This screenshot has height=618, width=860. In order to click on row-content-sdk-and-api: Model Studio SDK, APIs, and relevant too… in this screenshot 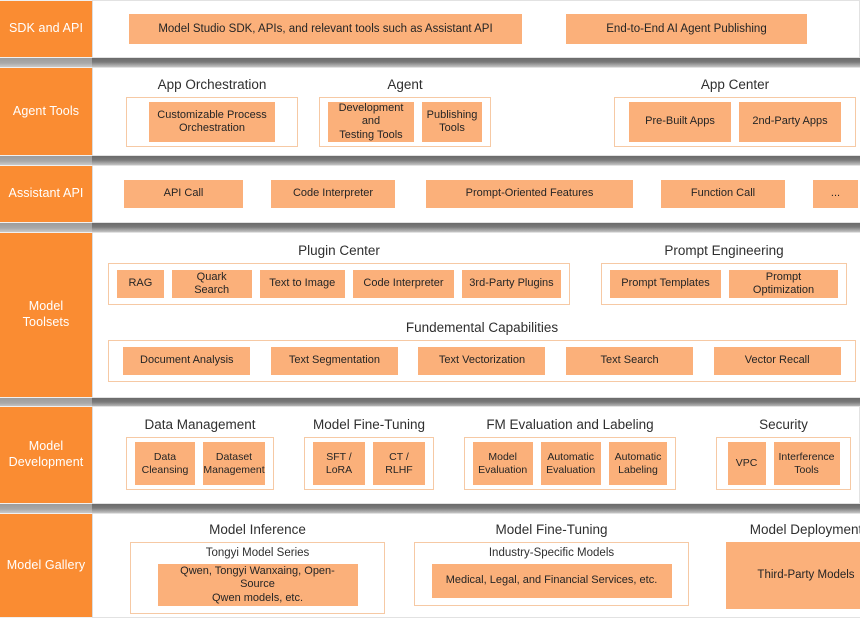, I will do `click(476, 29)`.